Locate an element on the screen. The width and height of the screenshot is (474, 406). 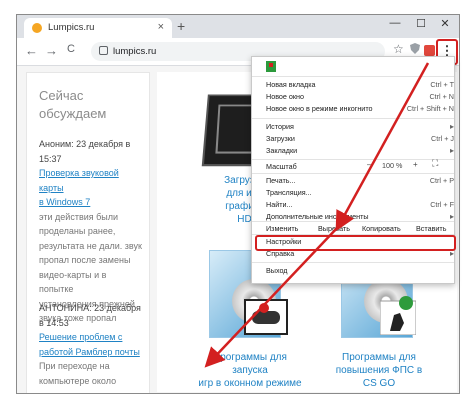
zoom-out-button: – is located at coordinates (369, 164).